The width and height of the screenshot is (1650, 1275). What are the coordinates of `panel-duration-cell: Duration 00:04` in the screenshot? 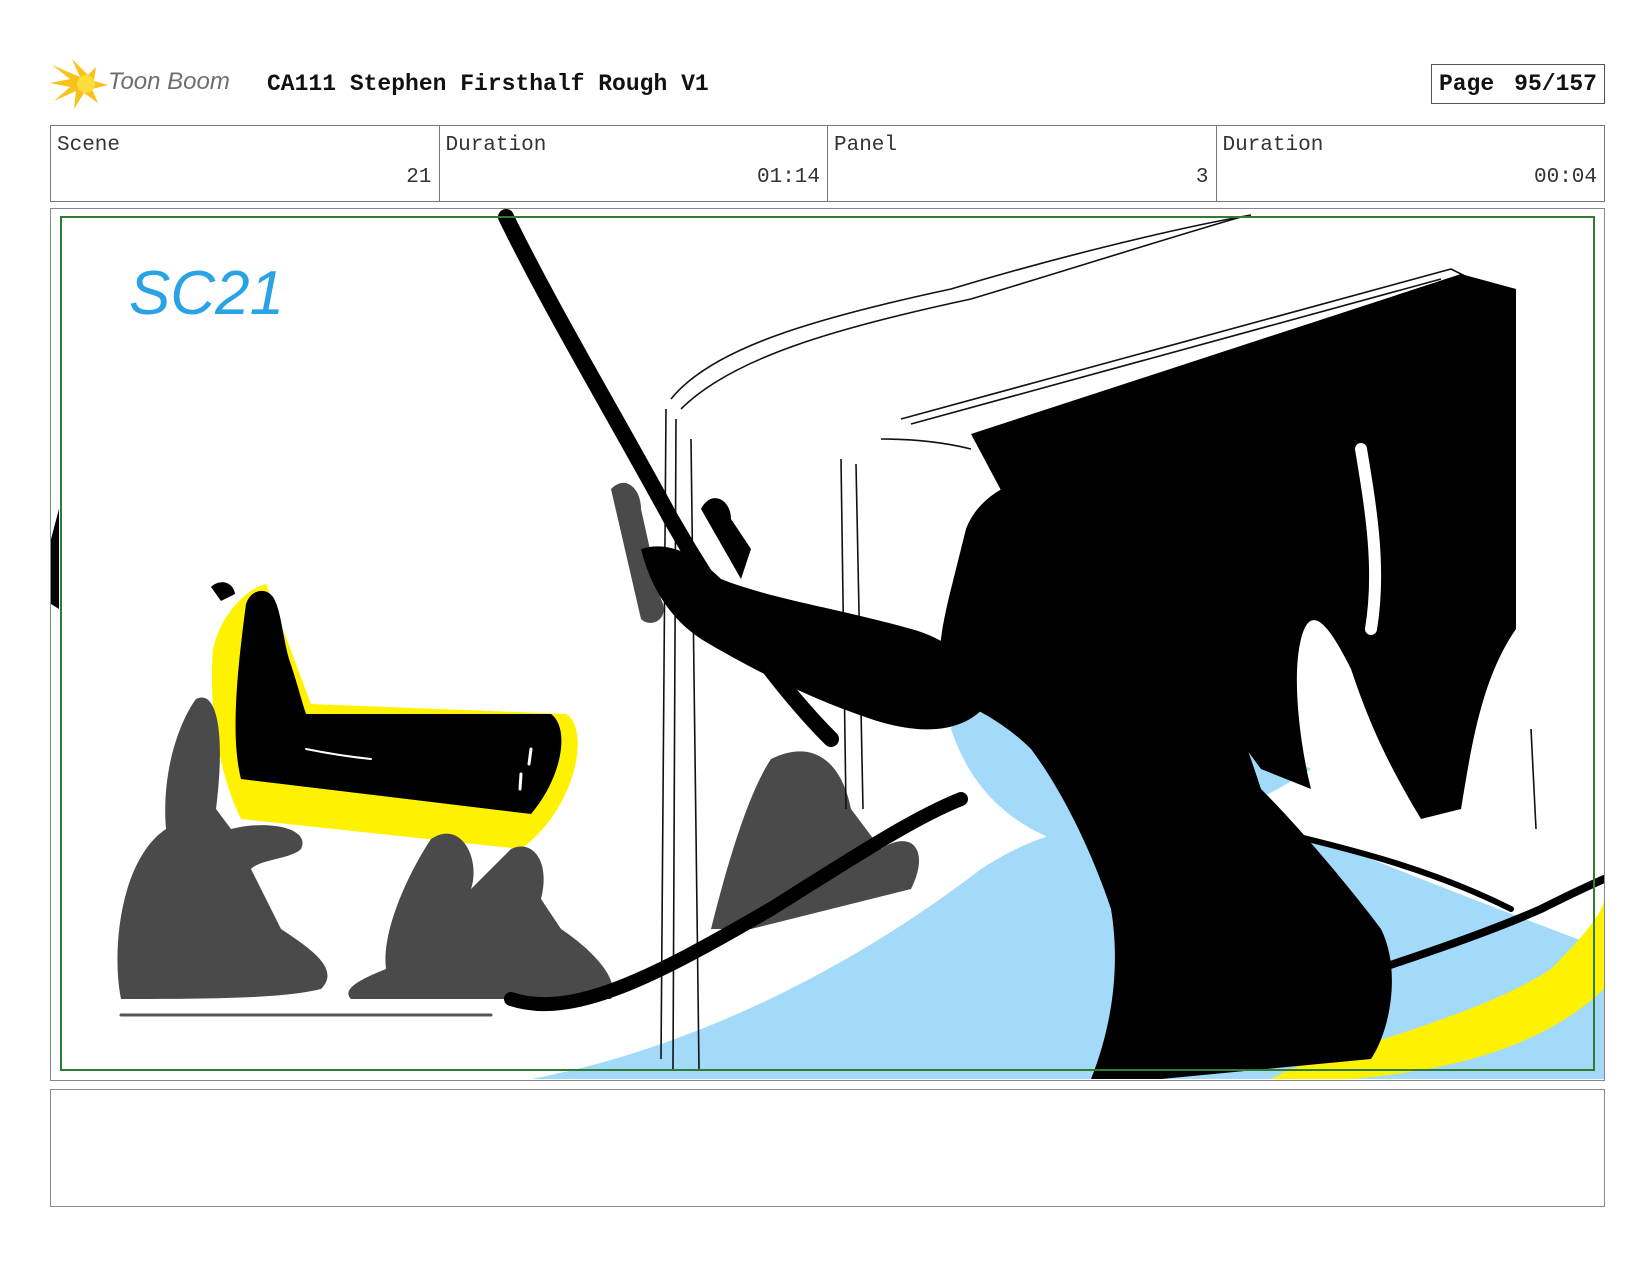 It's located at (1411, 163).